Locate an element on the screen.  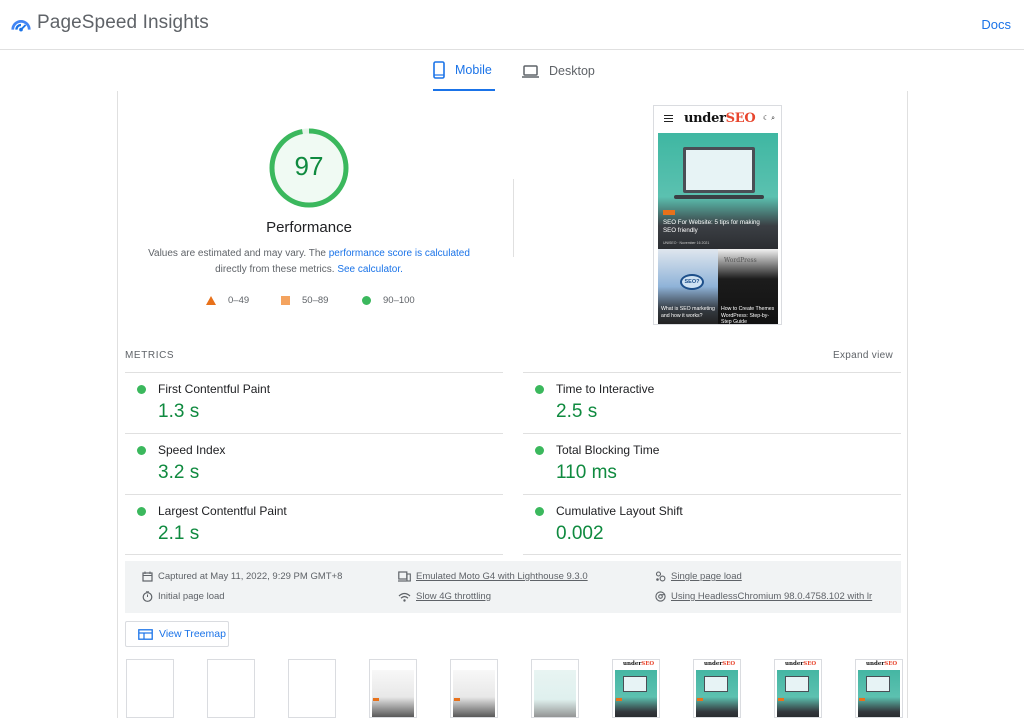
phone-icon is located at coordinates (439, 70).